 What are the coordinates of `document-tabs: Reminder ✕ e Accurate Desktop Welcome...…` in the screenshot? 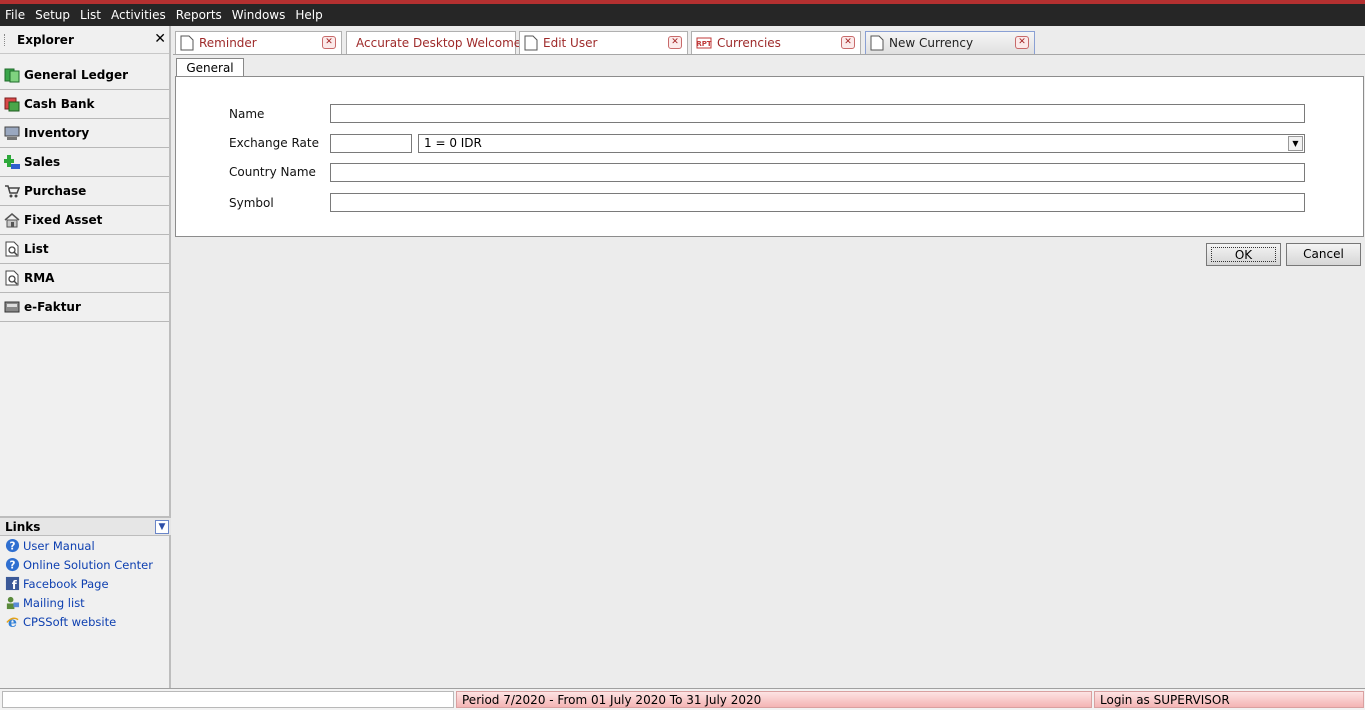 It's located at (769, 40).